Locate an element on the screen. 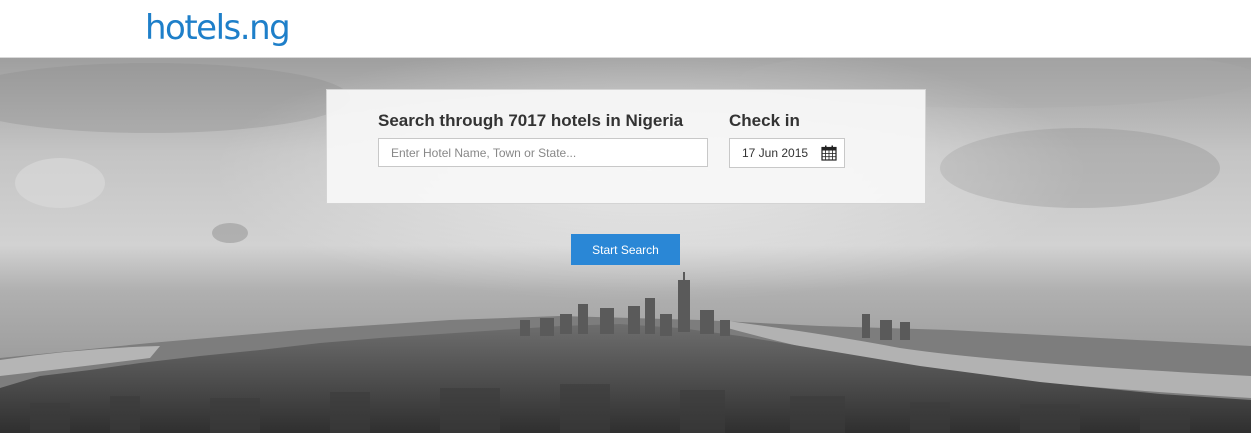  calendar-icon is located at coordinates (829, 153).